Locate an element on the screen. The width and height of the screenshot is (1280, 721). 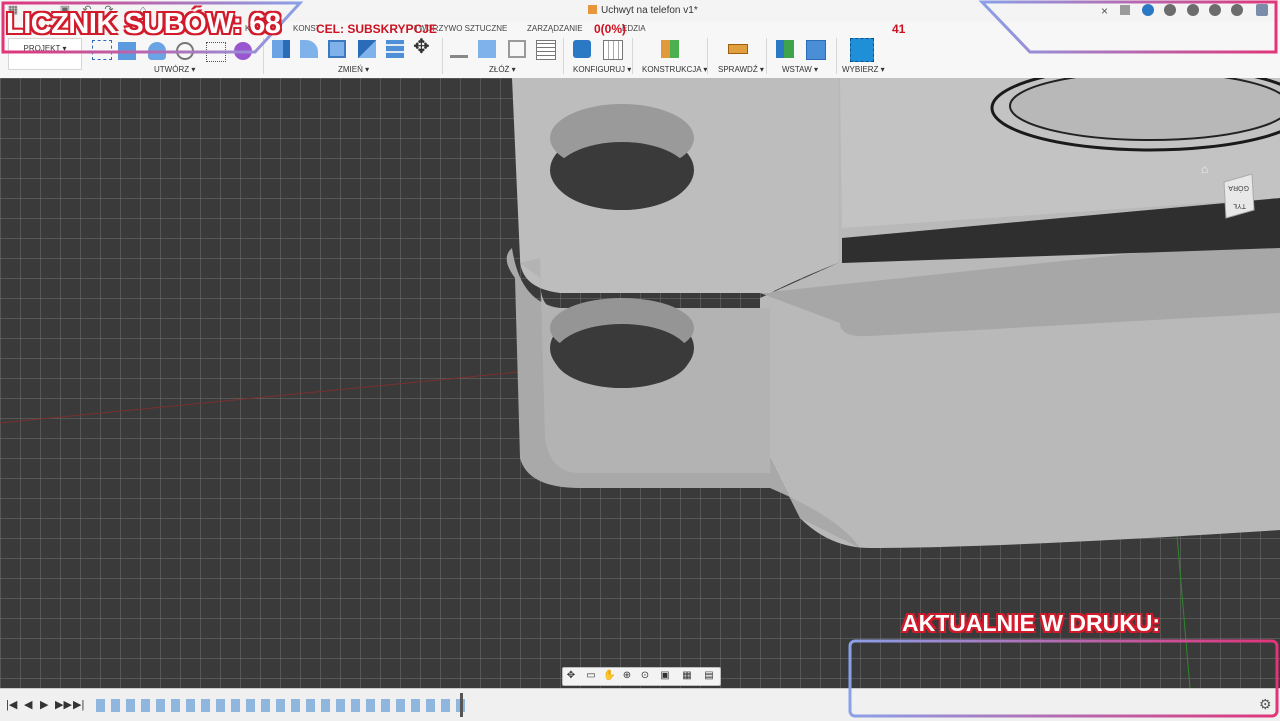
measure-icon is located at coordinates (738, 49).